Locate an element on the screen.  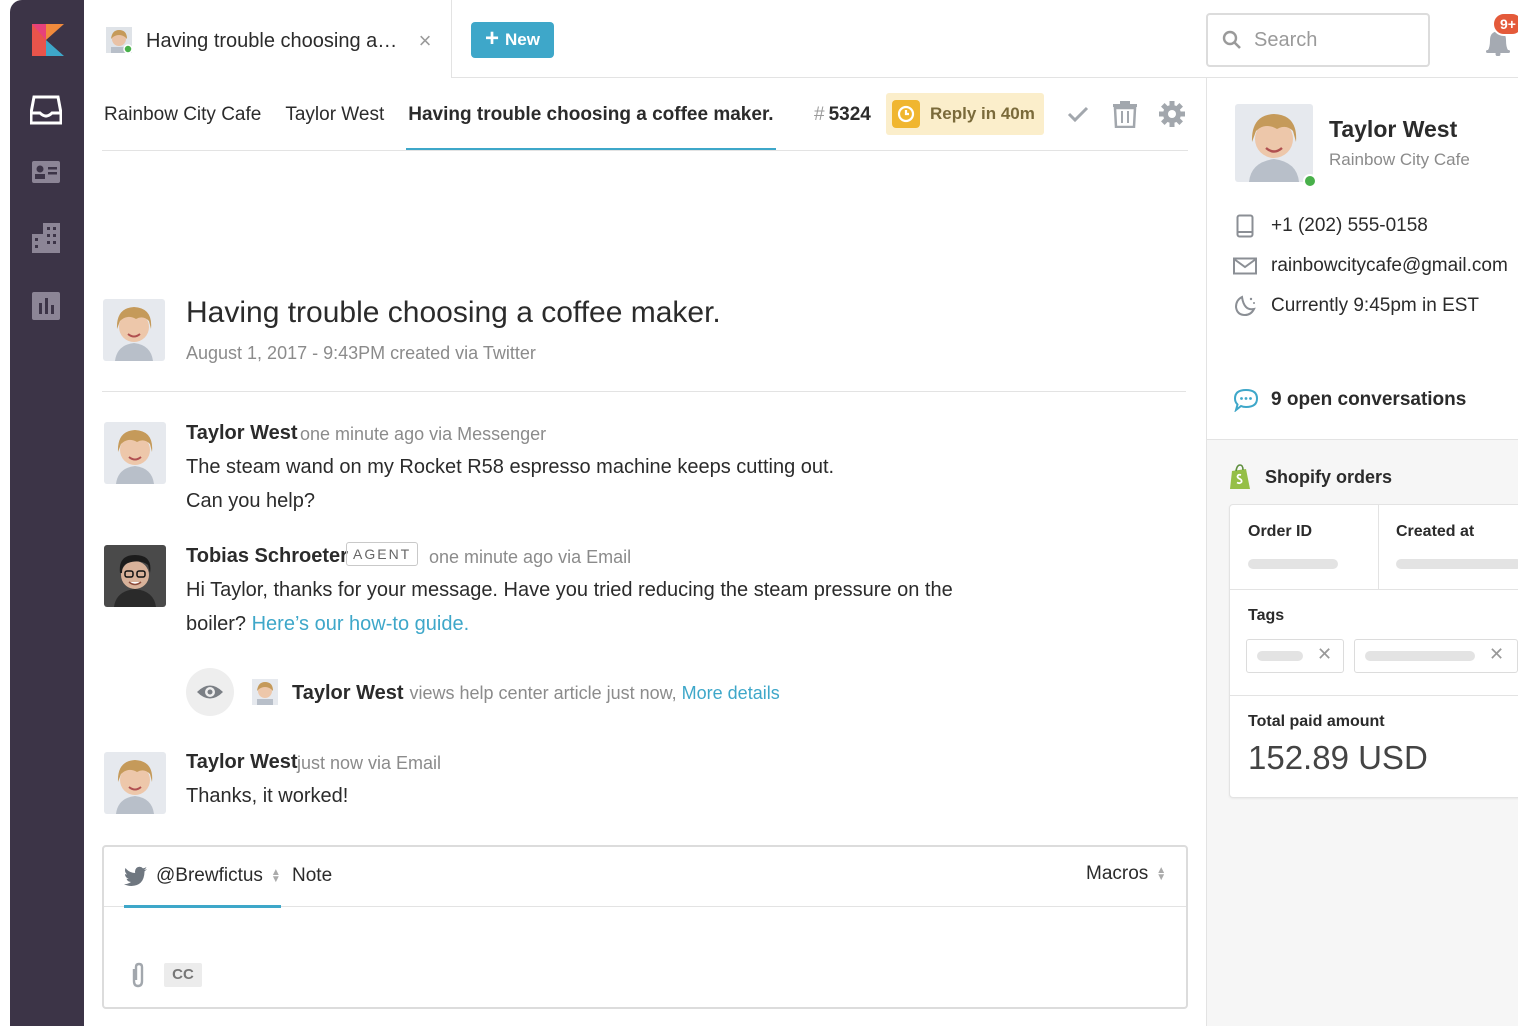
ticket-number-value: 5324 is located at coordinates (849, 114).